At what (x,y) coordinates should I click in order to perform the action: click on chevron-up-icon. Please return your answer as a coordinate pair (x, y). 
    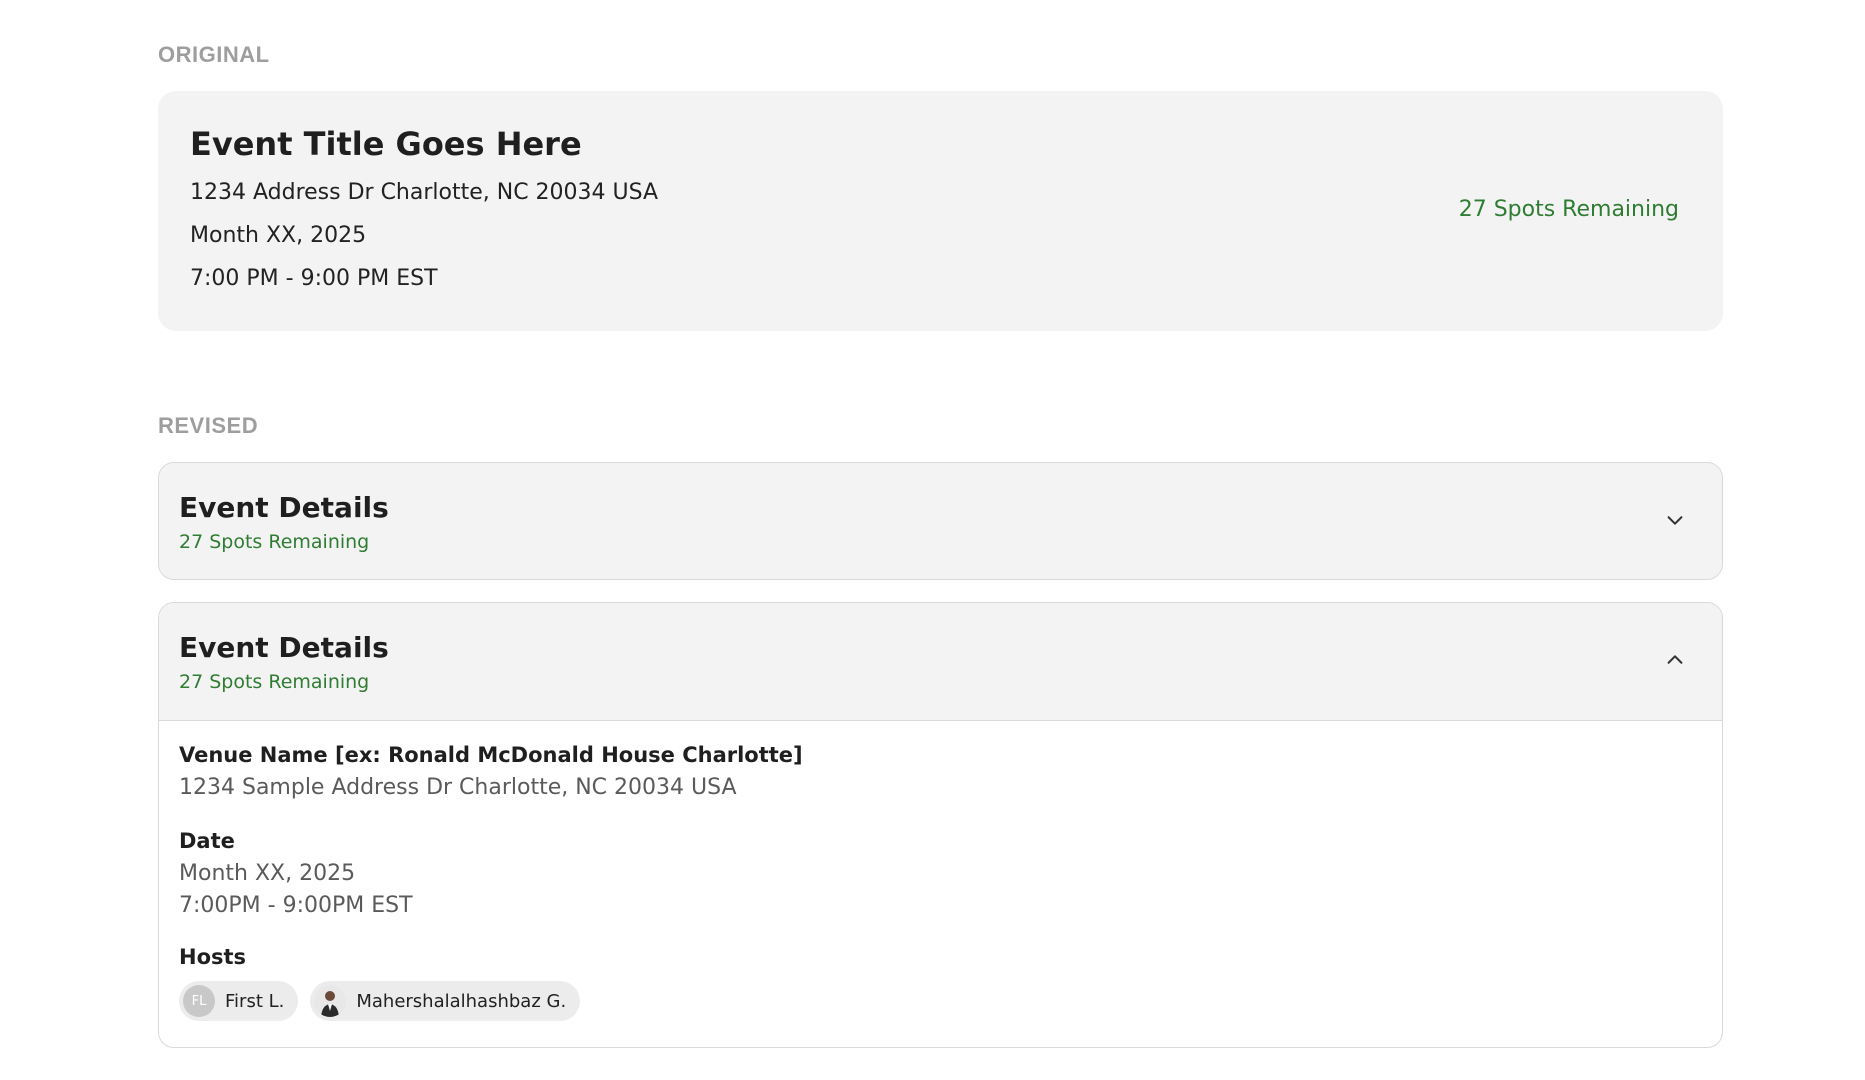
    Looking at the image, I should click on (1675, 660).